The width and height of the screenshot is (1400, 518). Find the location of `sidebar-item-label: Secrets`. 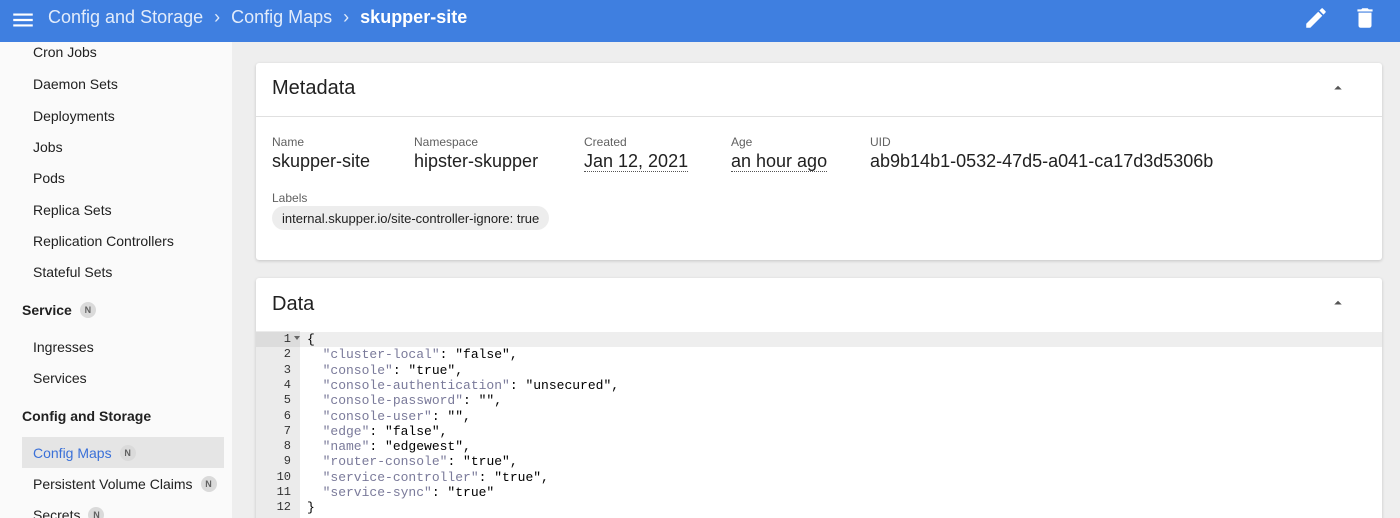

sidebar-item-label: Secrets is located at coordinates (57, 512).